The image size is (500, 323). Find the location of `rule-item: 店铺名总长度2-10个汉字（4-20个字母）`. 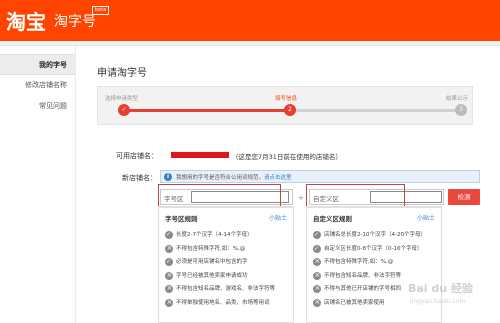

rule-item: 店铺名总长度2-10个汉字（4-20个字母） is located at coordinates (377, 237).